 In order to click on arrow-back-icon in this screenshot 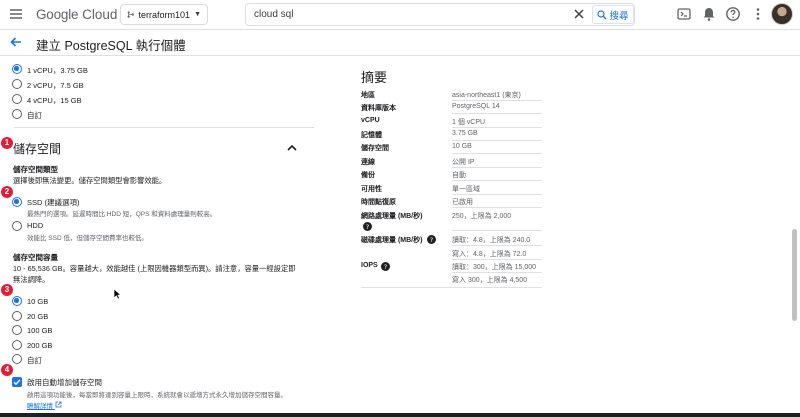, I will do `click(16, 42)`.